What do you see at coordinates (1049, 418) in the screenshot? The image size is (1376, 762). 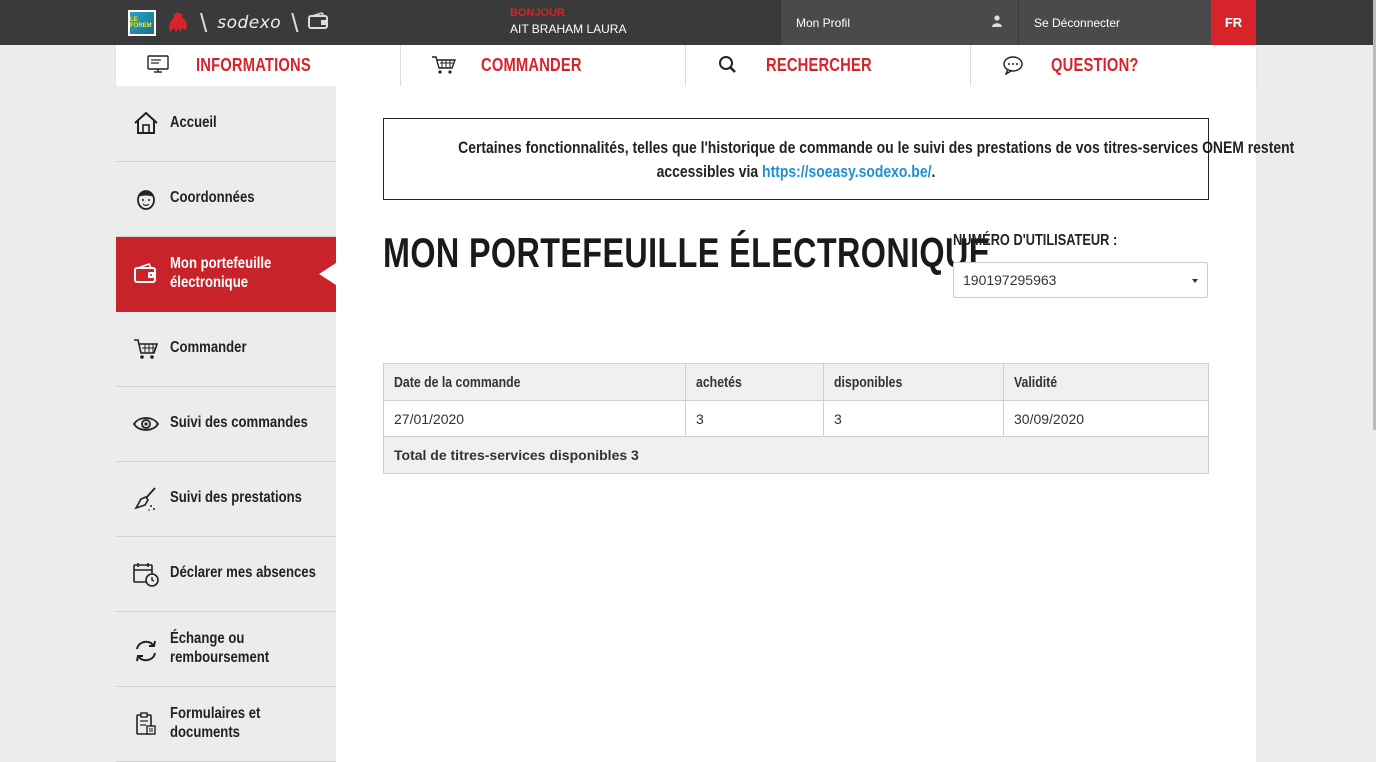 I see `table-cell-validite: 30/09/2020` at bounding box center [1049, 418].